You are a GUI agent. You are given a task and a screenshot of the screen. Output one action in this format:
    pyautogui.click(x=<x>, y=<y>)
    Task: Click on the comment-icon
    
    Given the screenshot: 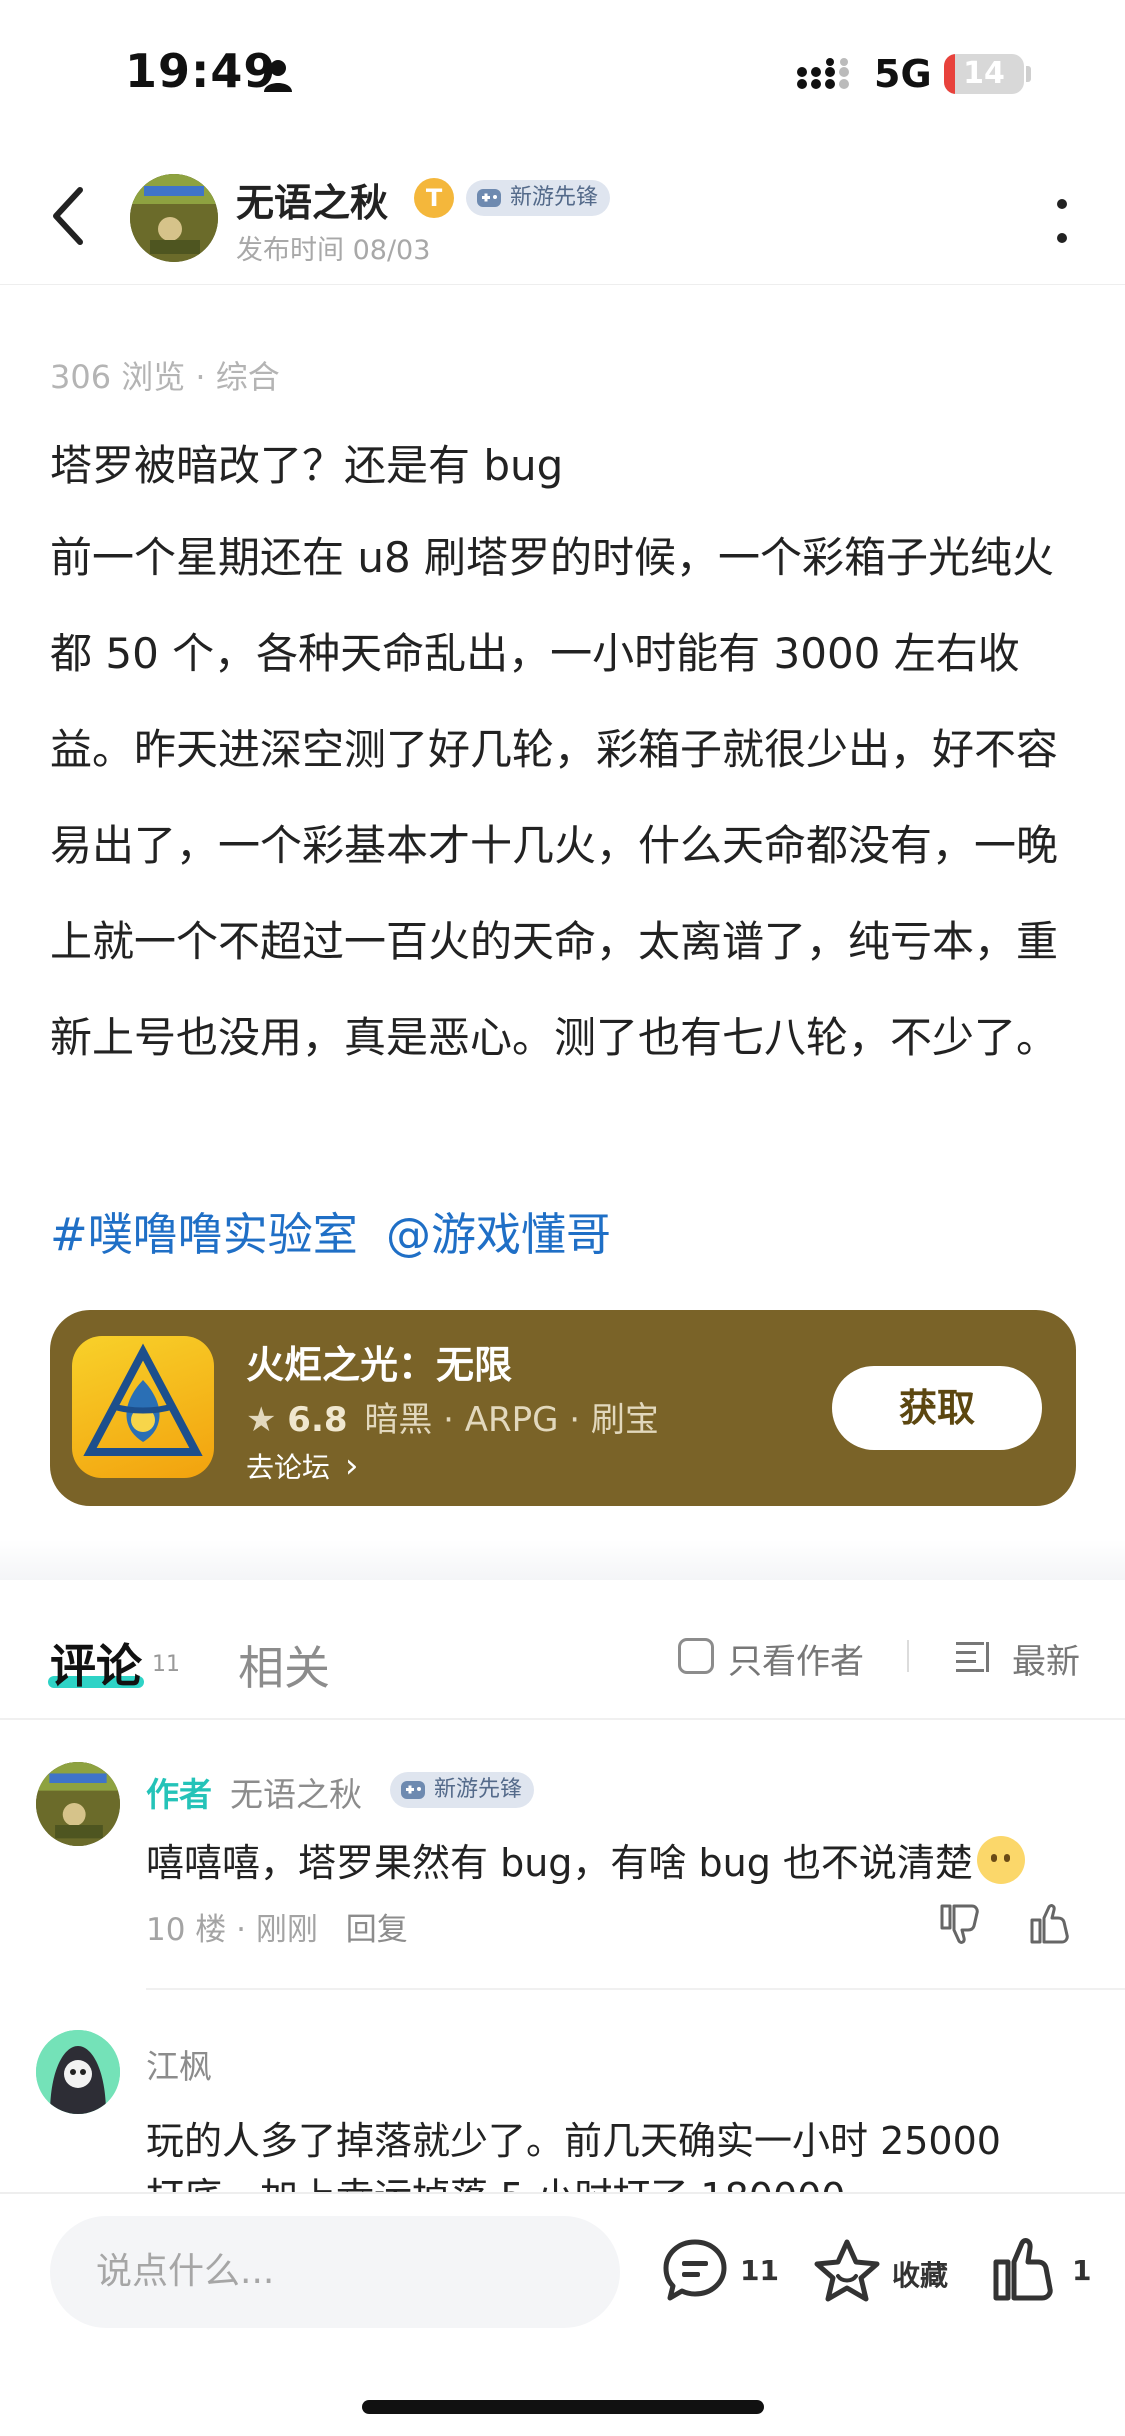 What is the action you would take?
    pyautogui.click(x=695, y=2271)
    